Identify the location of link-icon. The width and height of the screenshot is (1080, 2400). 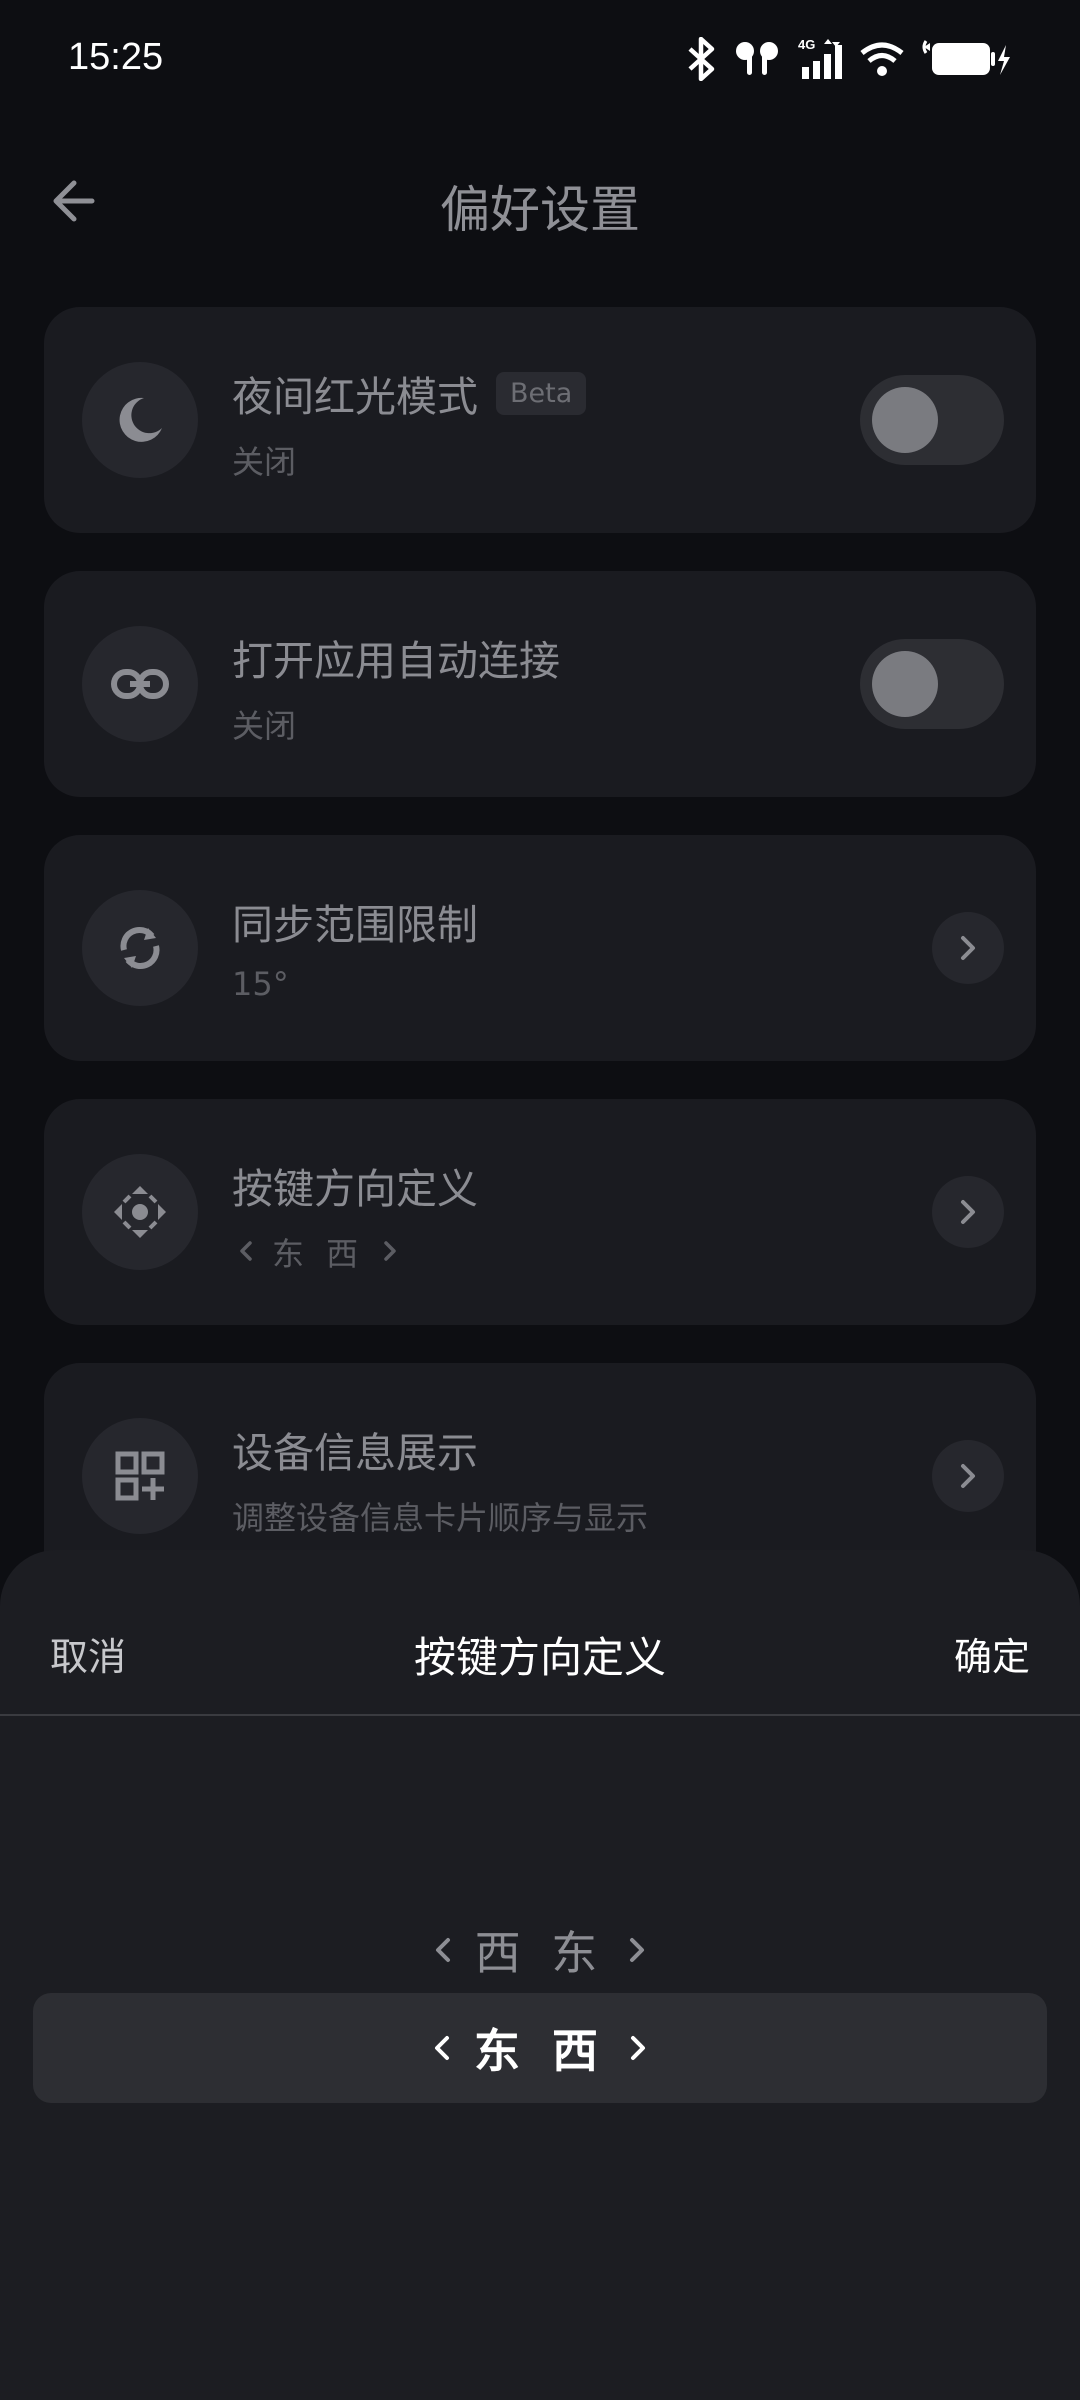
(140, 684).